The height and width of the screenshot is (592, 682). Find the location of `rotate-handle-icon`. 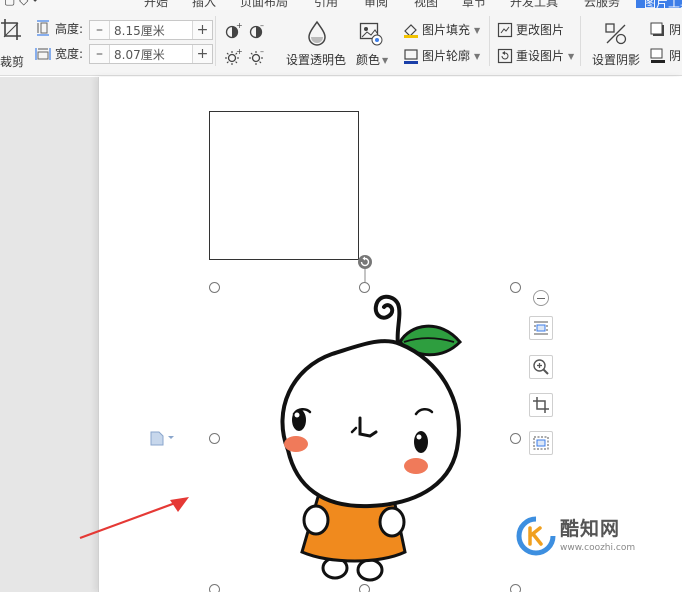

rotate-handle-icon is located at coordinates (365, 269).